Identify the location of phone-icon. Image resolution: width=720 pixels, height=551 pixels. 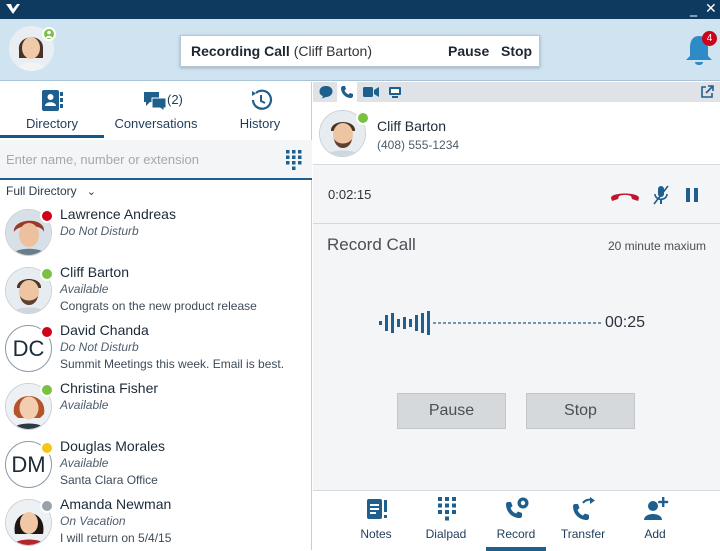
(347, 92).